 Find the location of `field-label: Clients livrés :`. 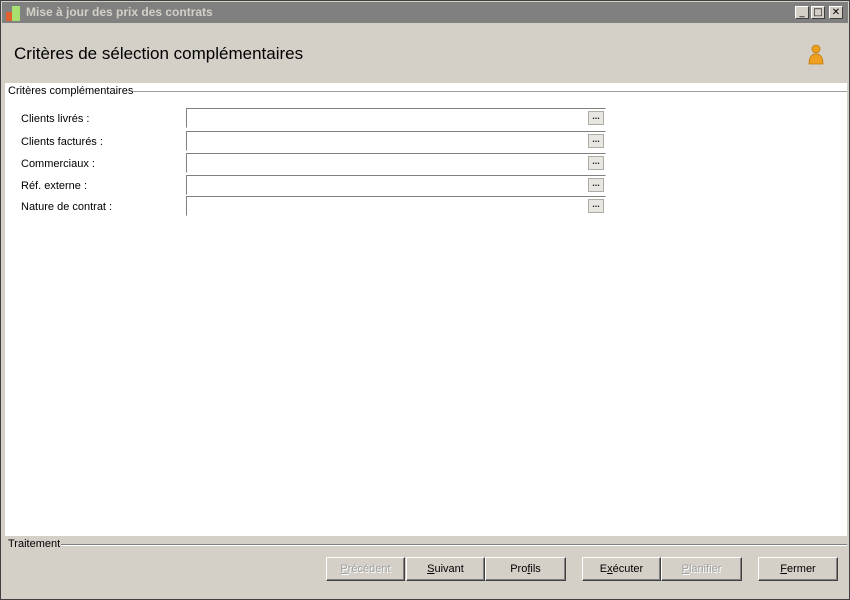

field-label: Clients livrés : is located at coordinates (55, 119).